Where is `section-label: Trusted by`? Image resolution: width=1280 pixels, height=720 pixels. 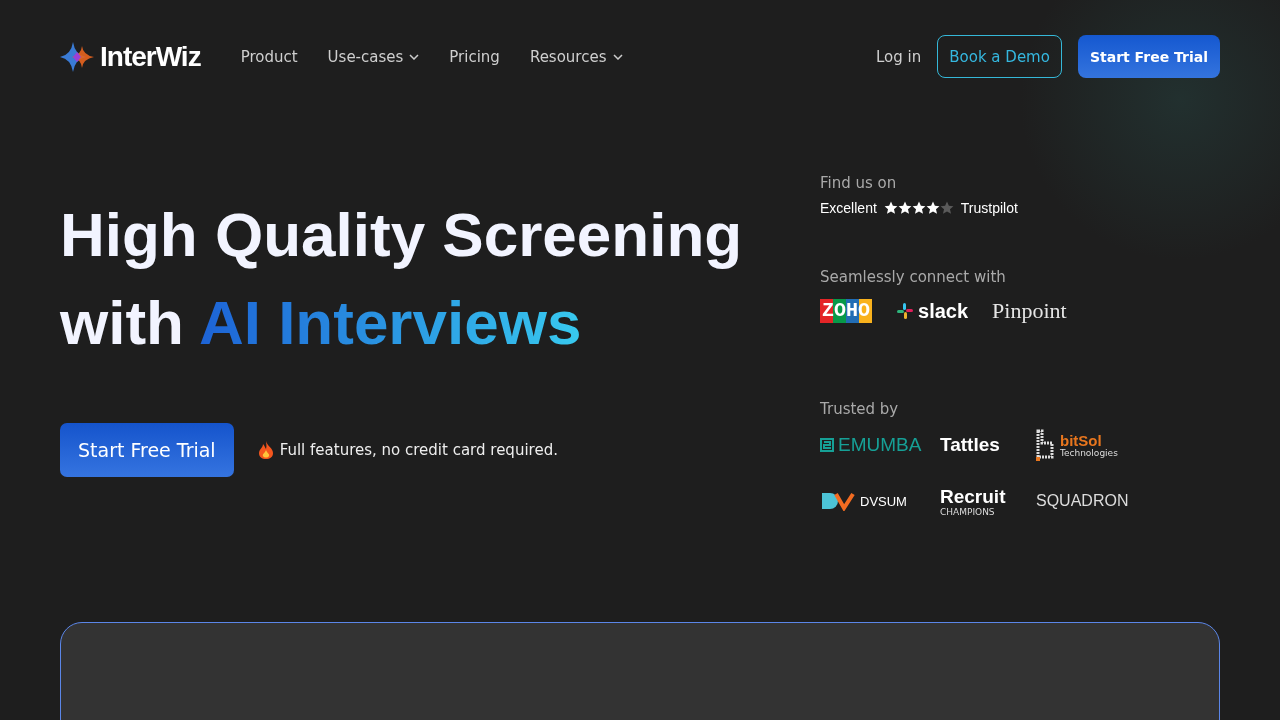
section-label: Trusted by is located at coordinates (860, 409).